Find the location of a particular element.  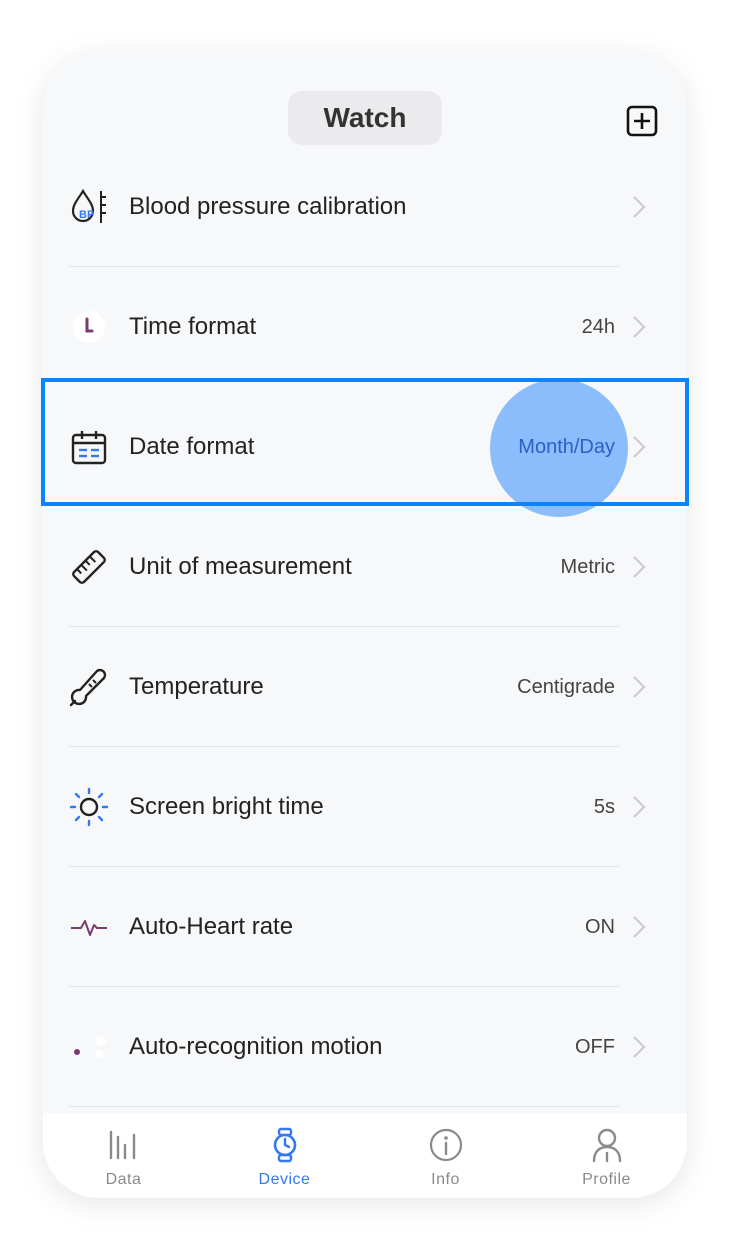

setting-value: 24h is located at coordinates (598, 327).